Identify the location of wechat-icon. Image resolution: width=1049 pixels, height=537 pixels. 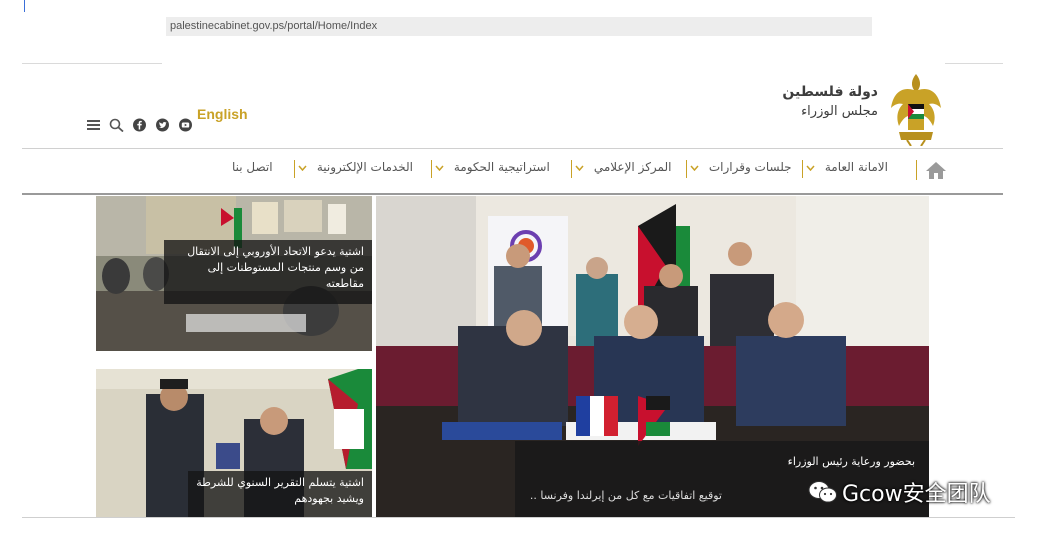
(822, 492).